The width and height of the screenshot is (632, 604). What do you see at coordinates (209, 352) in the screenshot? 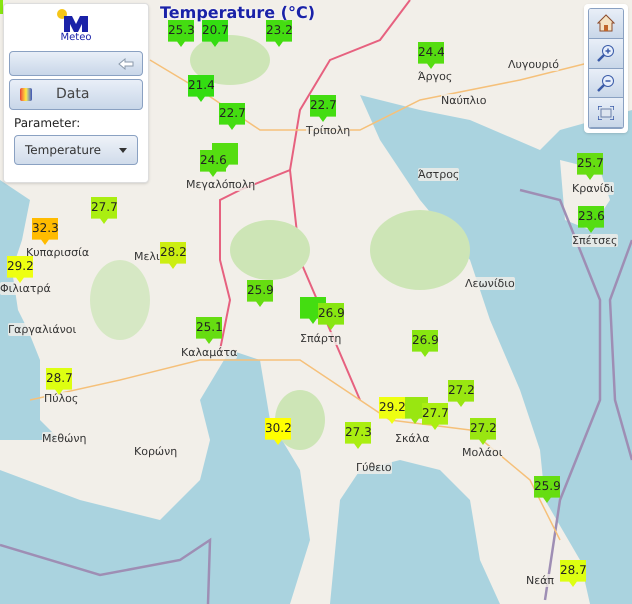
I see `place-label: Καλαμάτα` at bounding box center [209, 352].